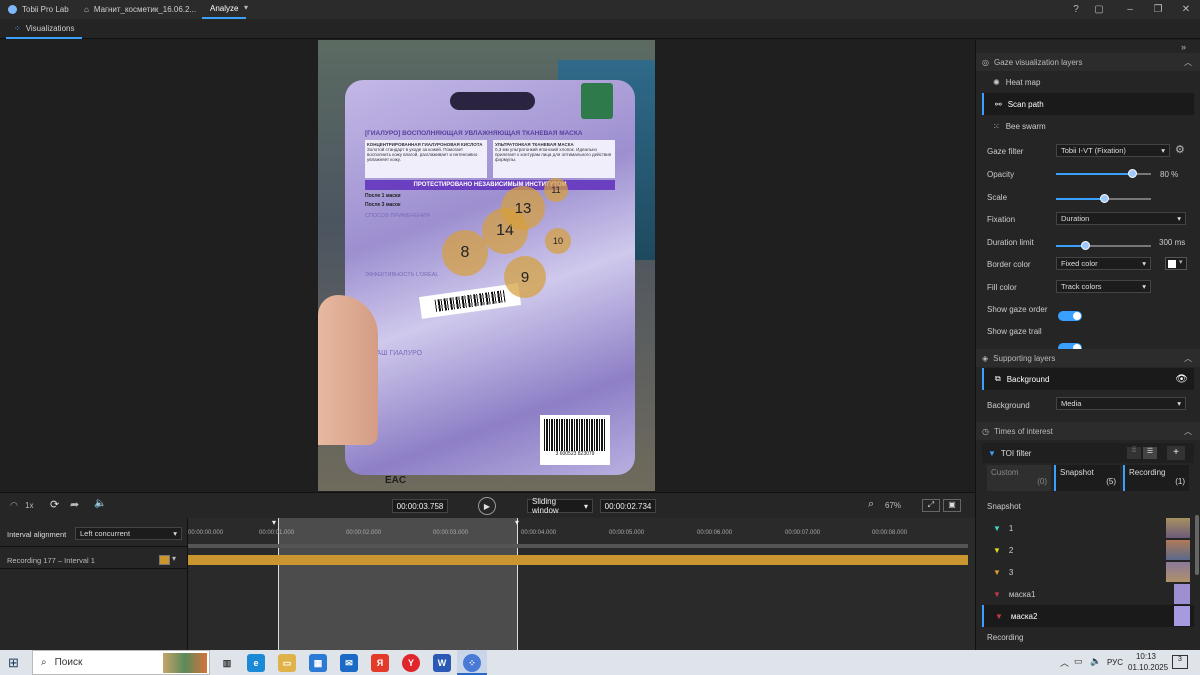 Image resolution: width=1200 pixels, height=675 pixels. What do you see at coordinates (523, 208) in the screenshot?
I see `fixation-circle: 13` at bounding box center [523, 208].